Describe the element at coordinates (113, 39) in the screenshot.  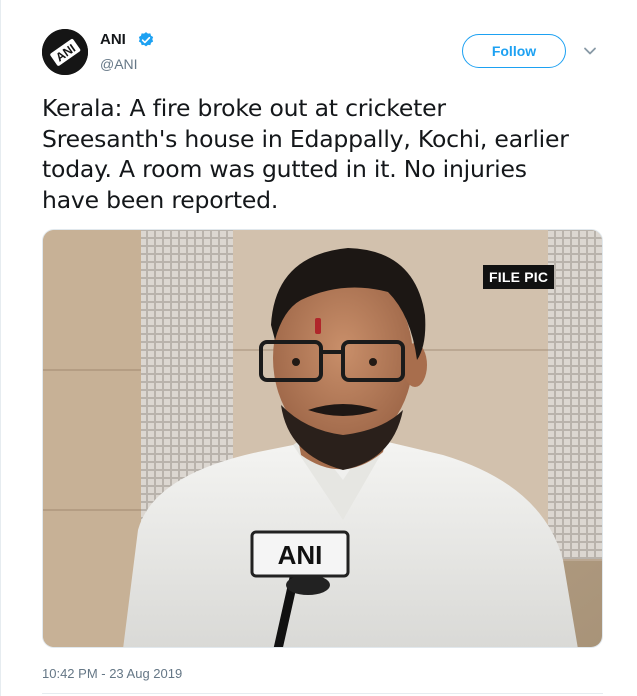
I see `author-name: ANI` at that location.